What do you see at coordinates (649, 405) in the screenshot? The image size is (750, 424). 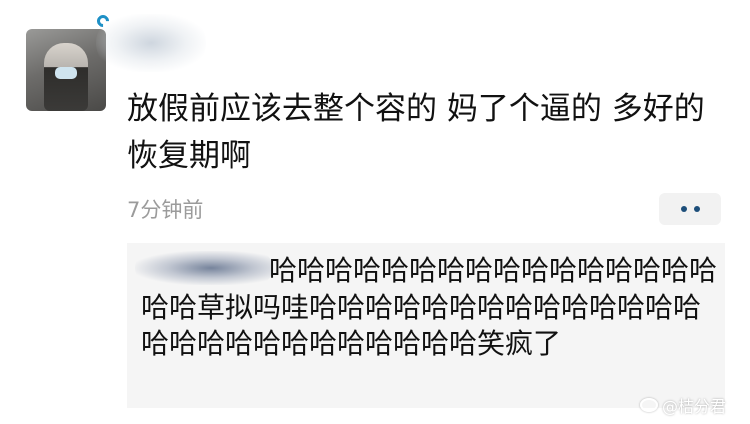 I see `weibo-logo-icon` at bounding box center [649, 405].